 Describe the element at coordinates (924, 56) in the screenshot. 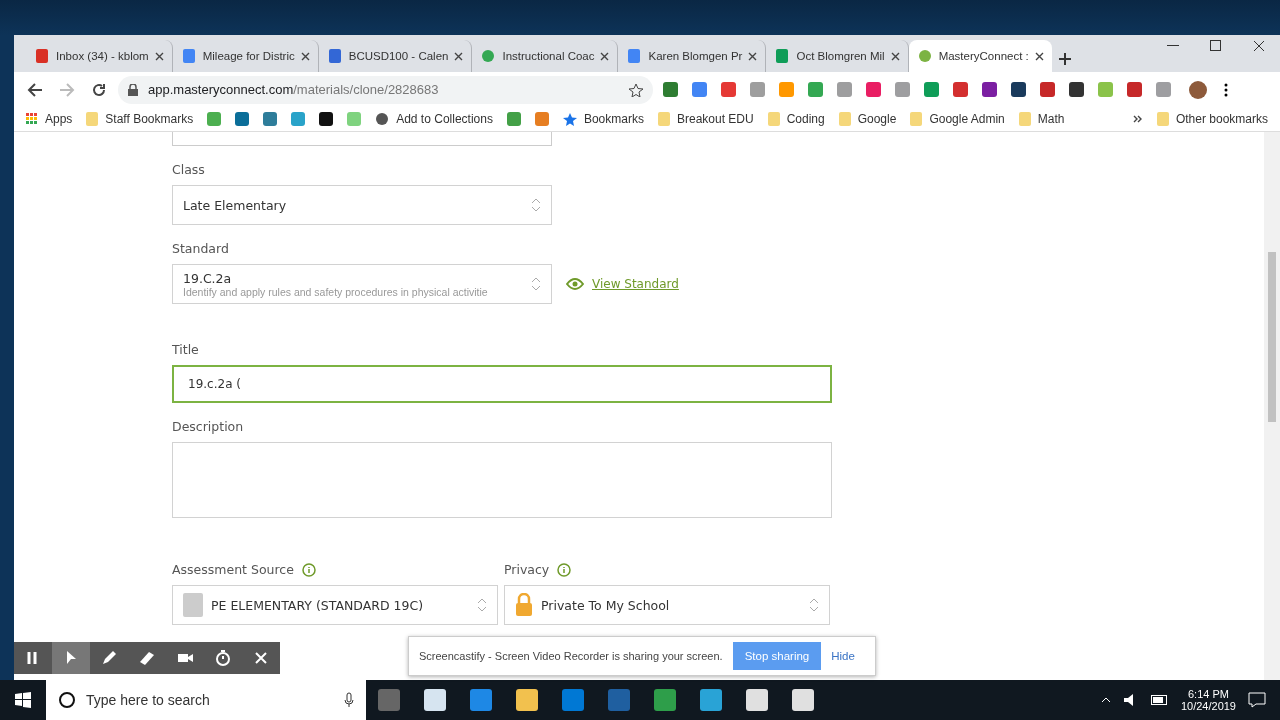

I see `nodes-icon` at that location.